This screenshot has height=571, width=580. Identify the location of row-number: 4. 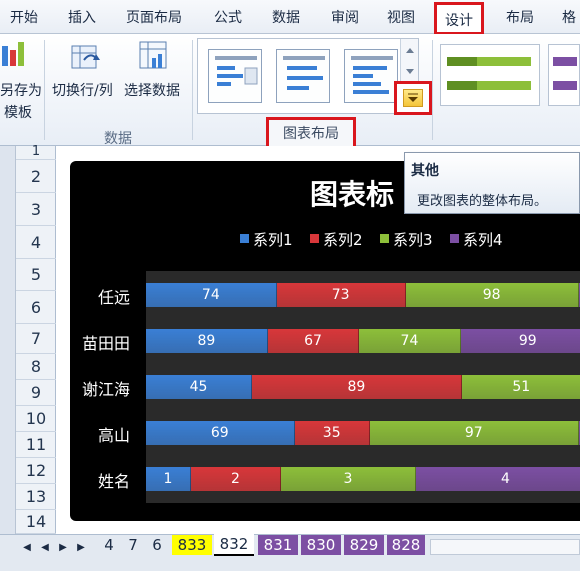
(36, 242).